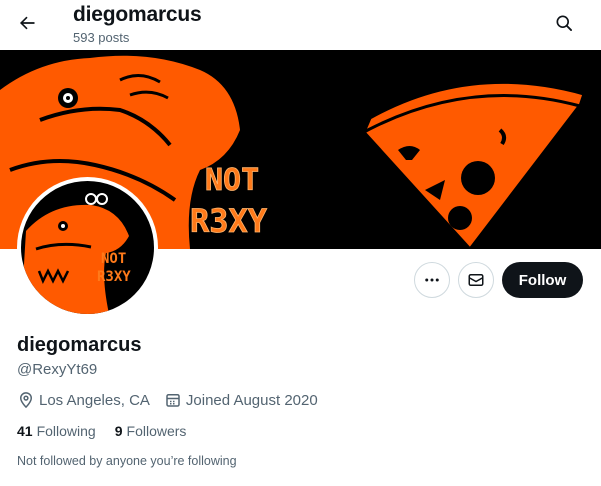  Describe the element at coordinates (113, 259) in the screenshot. I see `avatar-text-line1: NOT` at that location.